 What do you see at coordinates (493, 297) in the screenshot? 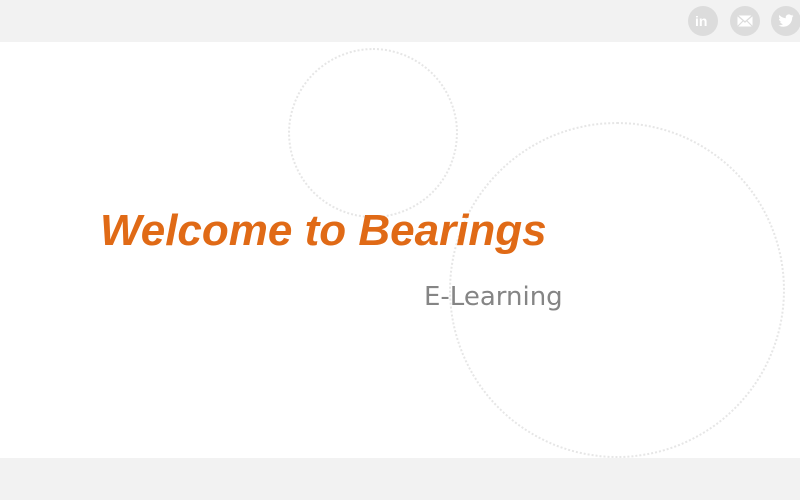
I see `page-subtitle: E-Learning` at bounding box center [493, 297].